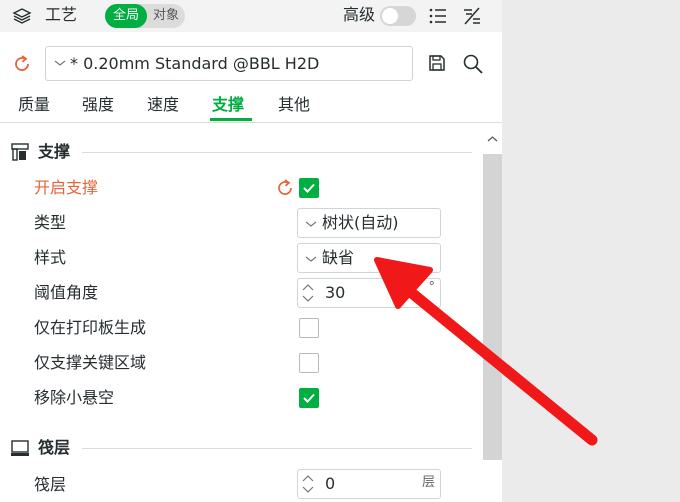 The height and width of the screenshot is (502, 680). Describe the element at coordinates (66, 292) in the screenshot. I see `threshold-angle-label: 阈值角度` at that location.